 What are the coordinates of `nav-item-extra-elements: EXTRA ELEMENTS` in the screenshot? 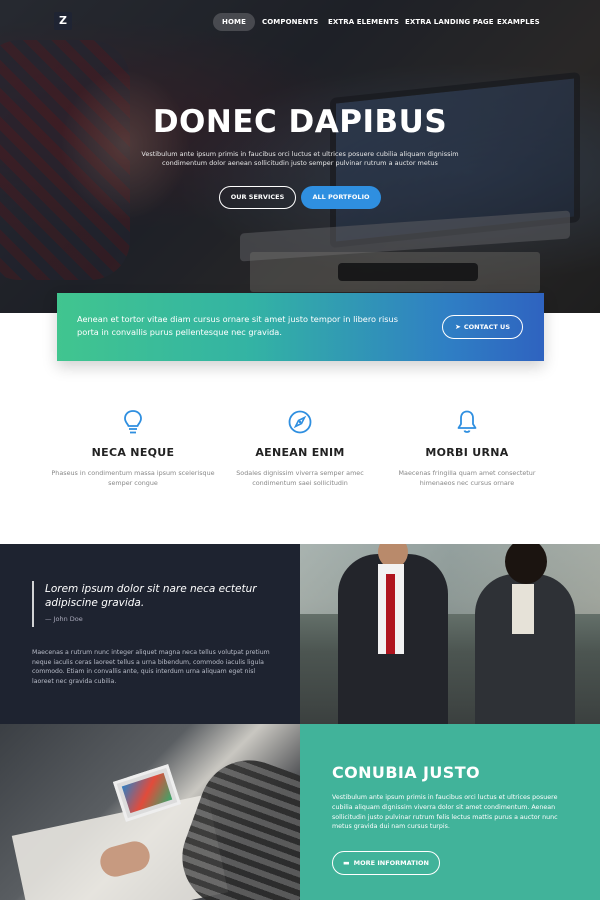 It's located at (363, 22).